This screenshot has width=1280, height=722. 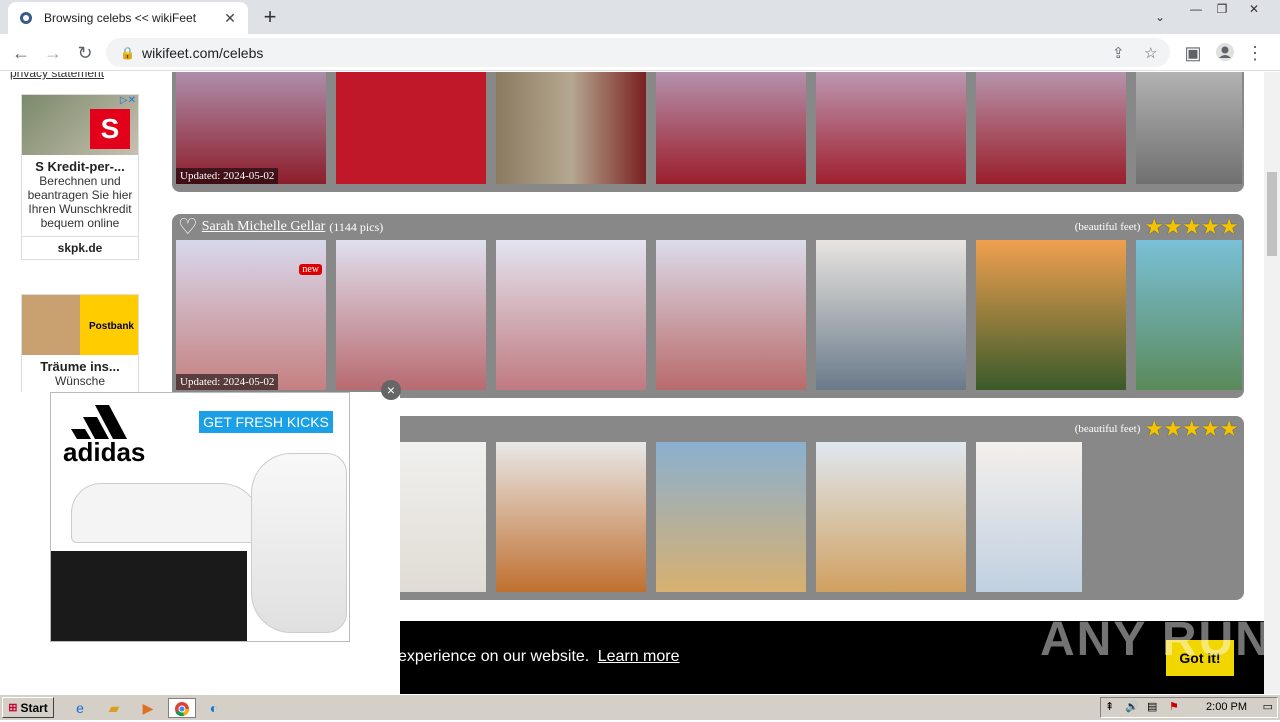 I want to click on tab-title: Browsing celebs << wikiFeet, so click(x=120, y=18).